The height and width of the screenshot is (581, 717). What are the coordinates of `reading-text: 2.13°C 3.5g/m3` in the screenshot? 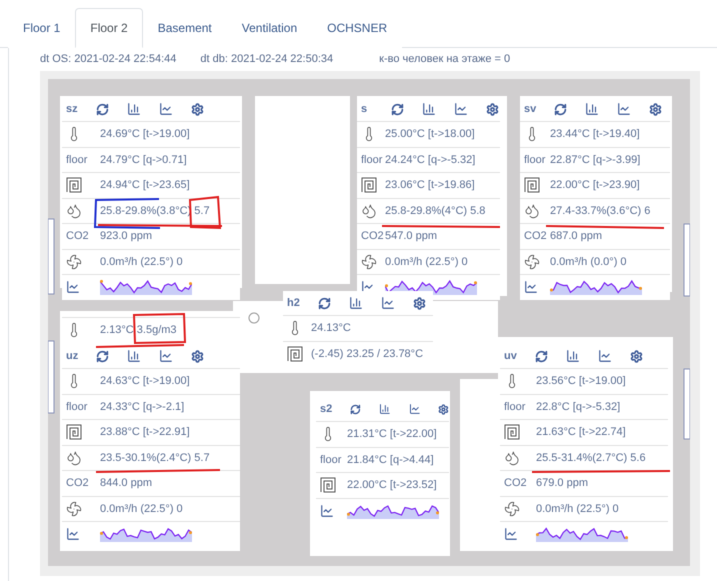 It's located at (138, 330).